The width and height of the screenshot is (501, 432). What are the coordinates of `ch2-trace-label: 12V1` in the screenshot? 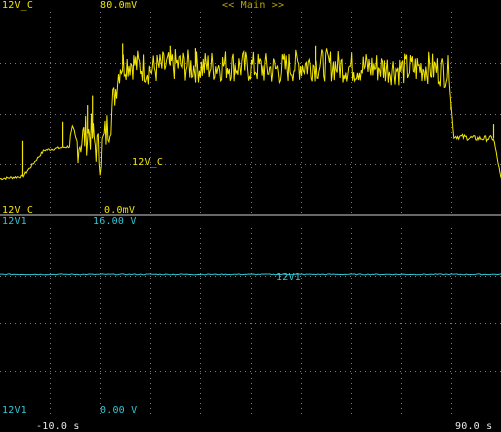 It's located at (288, 277).